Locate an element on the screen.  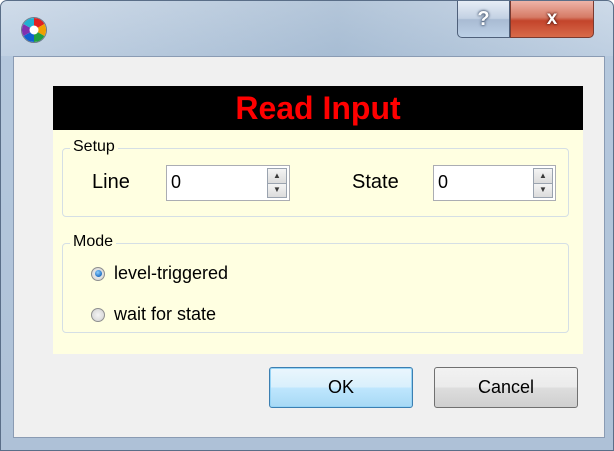
setup-group-label: Setup is located at coordinates (94, 147).